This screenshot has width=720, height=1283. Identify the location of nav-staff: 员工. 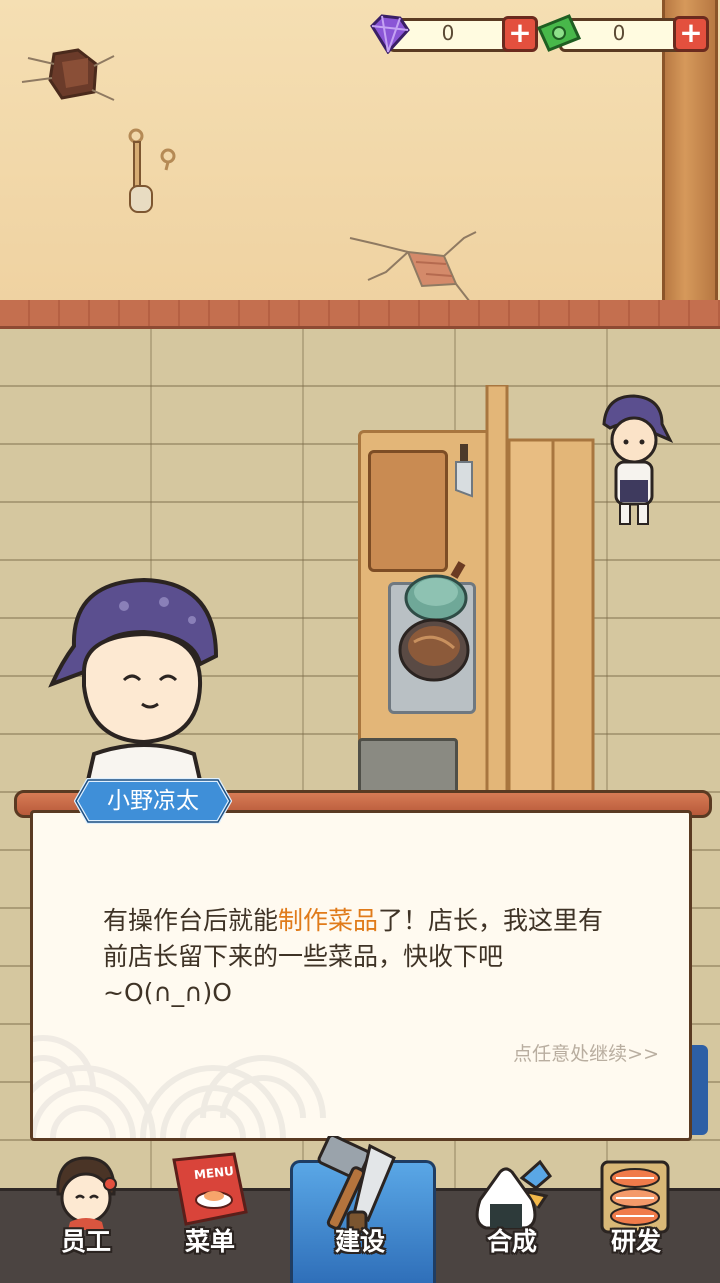
(86, 1215).